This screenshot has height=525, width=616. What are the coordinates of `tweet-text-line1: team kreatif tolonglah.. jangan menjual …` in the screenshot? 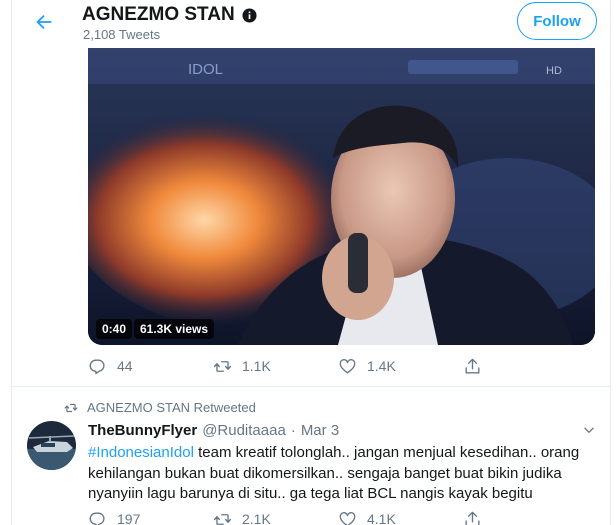 It's located at (386, 452).